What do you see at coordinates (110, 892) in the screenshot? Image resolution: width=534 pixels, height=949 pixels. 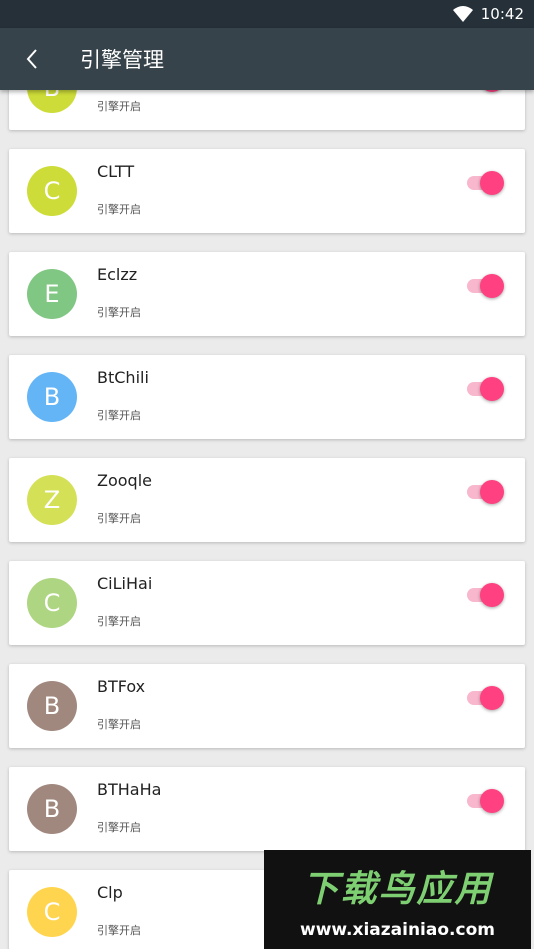 I see `engine-name: Clp` at bounding box center [110, 892].